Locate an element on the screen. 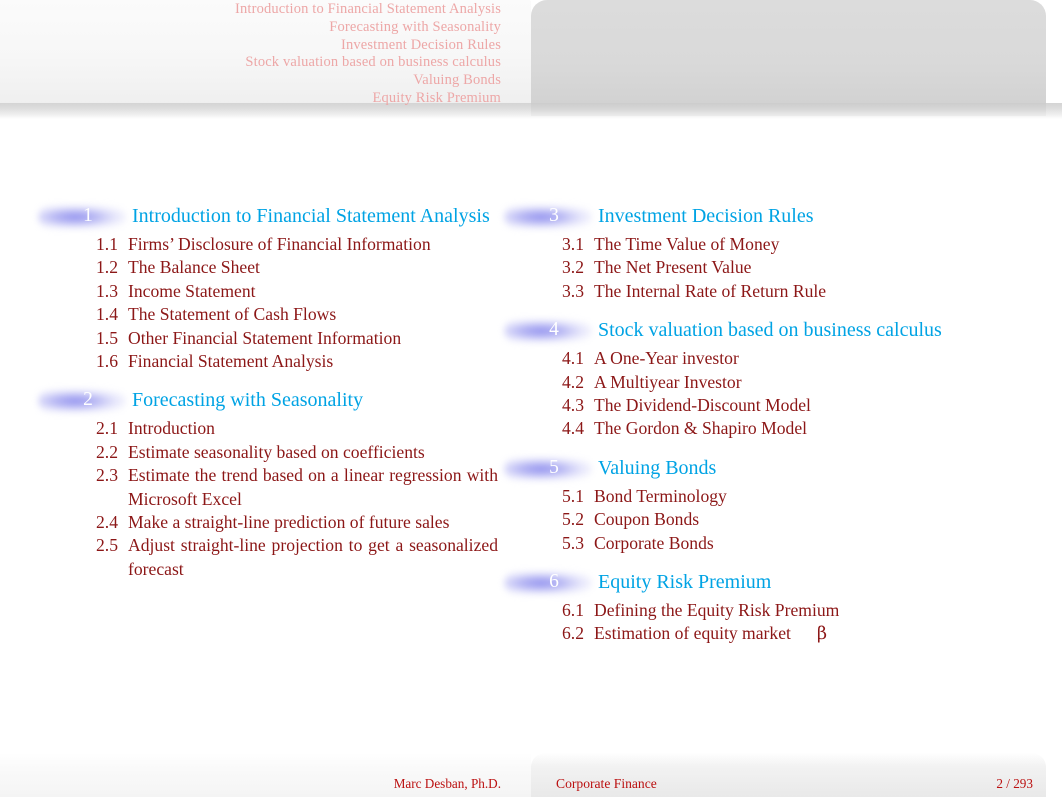 The width and height of the screenshot is (1062, 797). toc-section-row: 3 Investment Decision Rules is located at coordinates (754, 216).